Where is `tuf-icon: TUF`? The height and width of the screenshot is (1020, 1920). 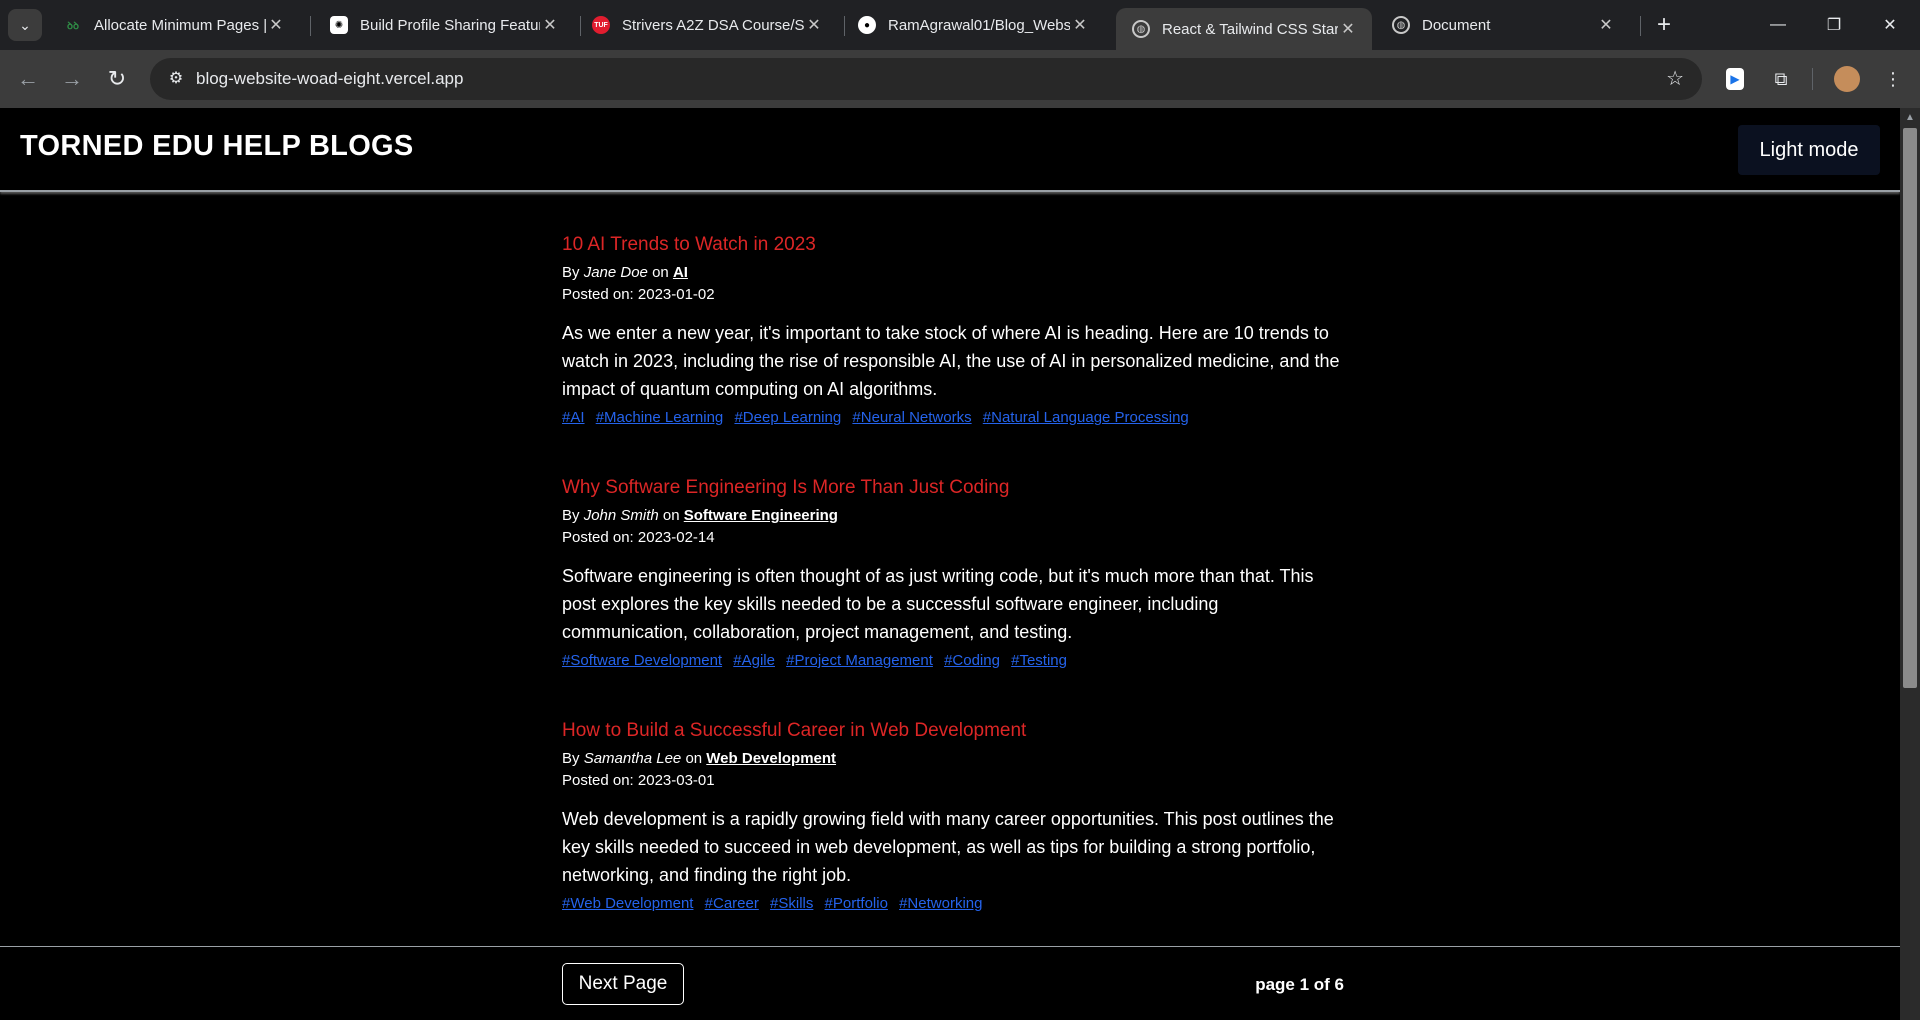
tuf-icon: TUF is located at coordinates (601, 25).